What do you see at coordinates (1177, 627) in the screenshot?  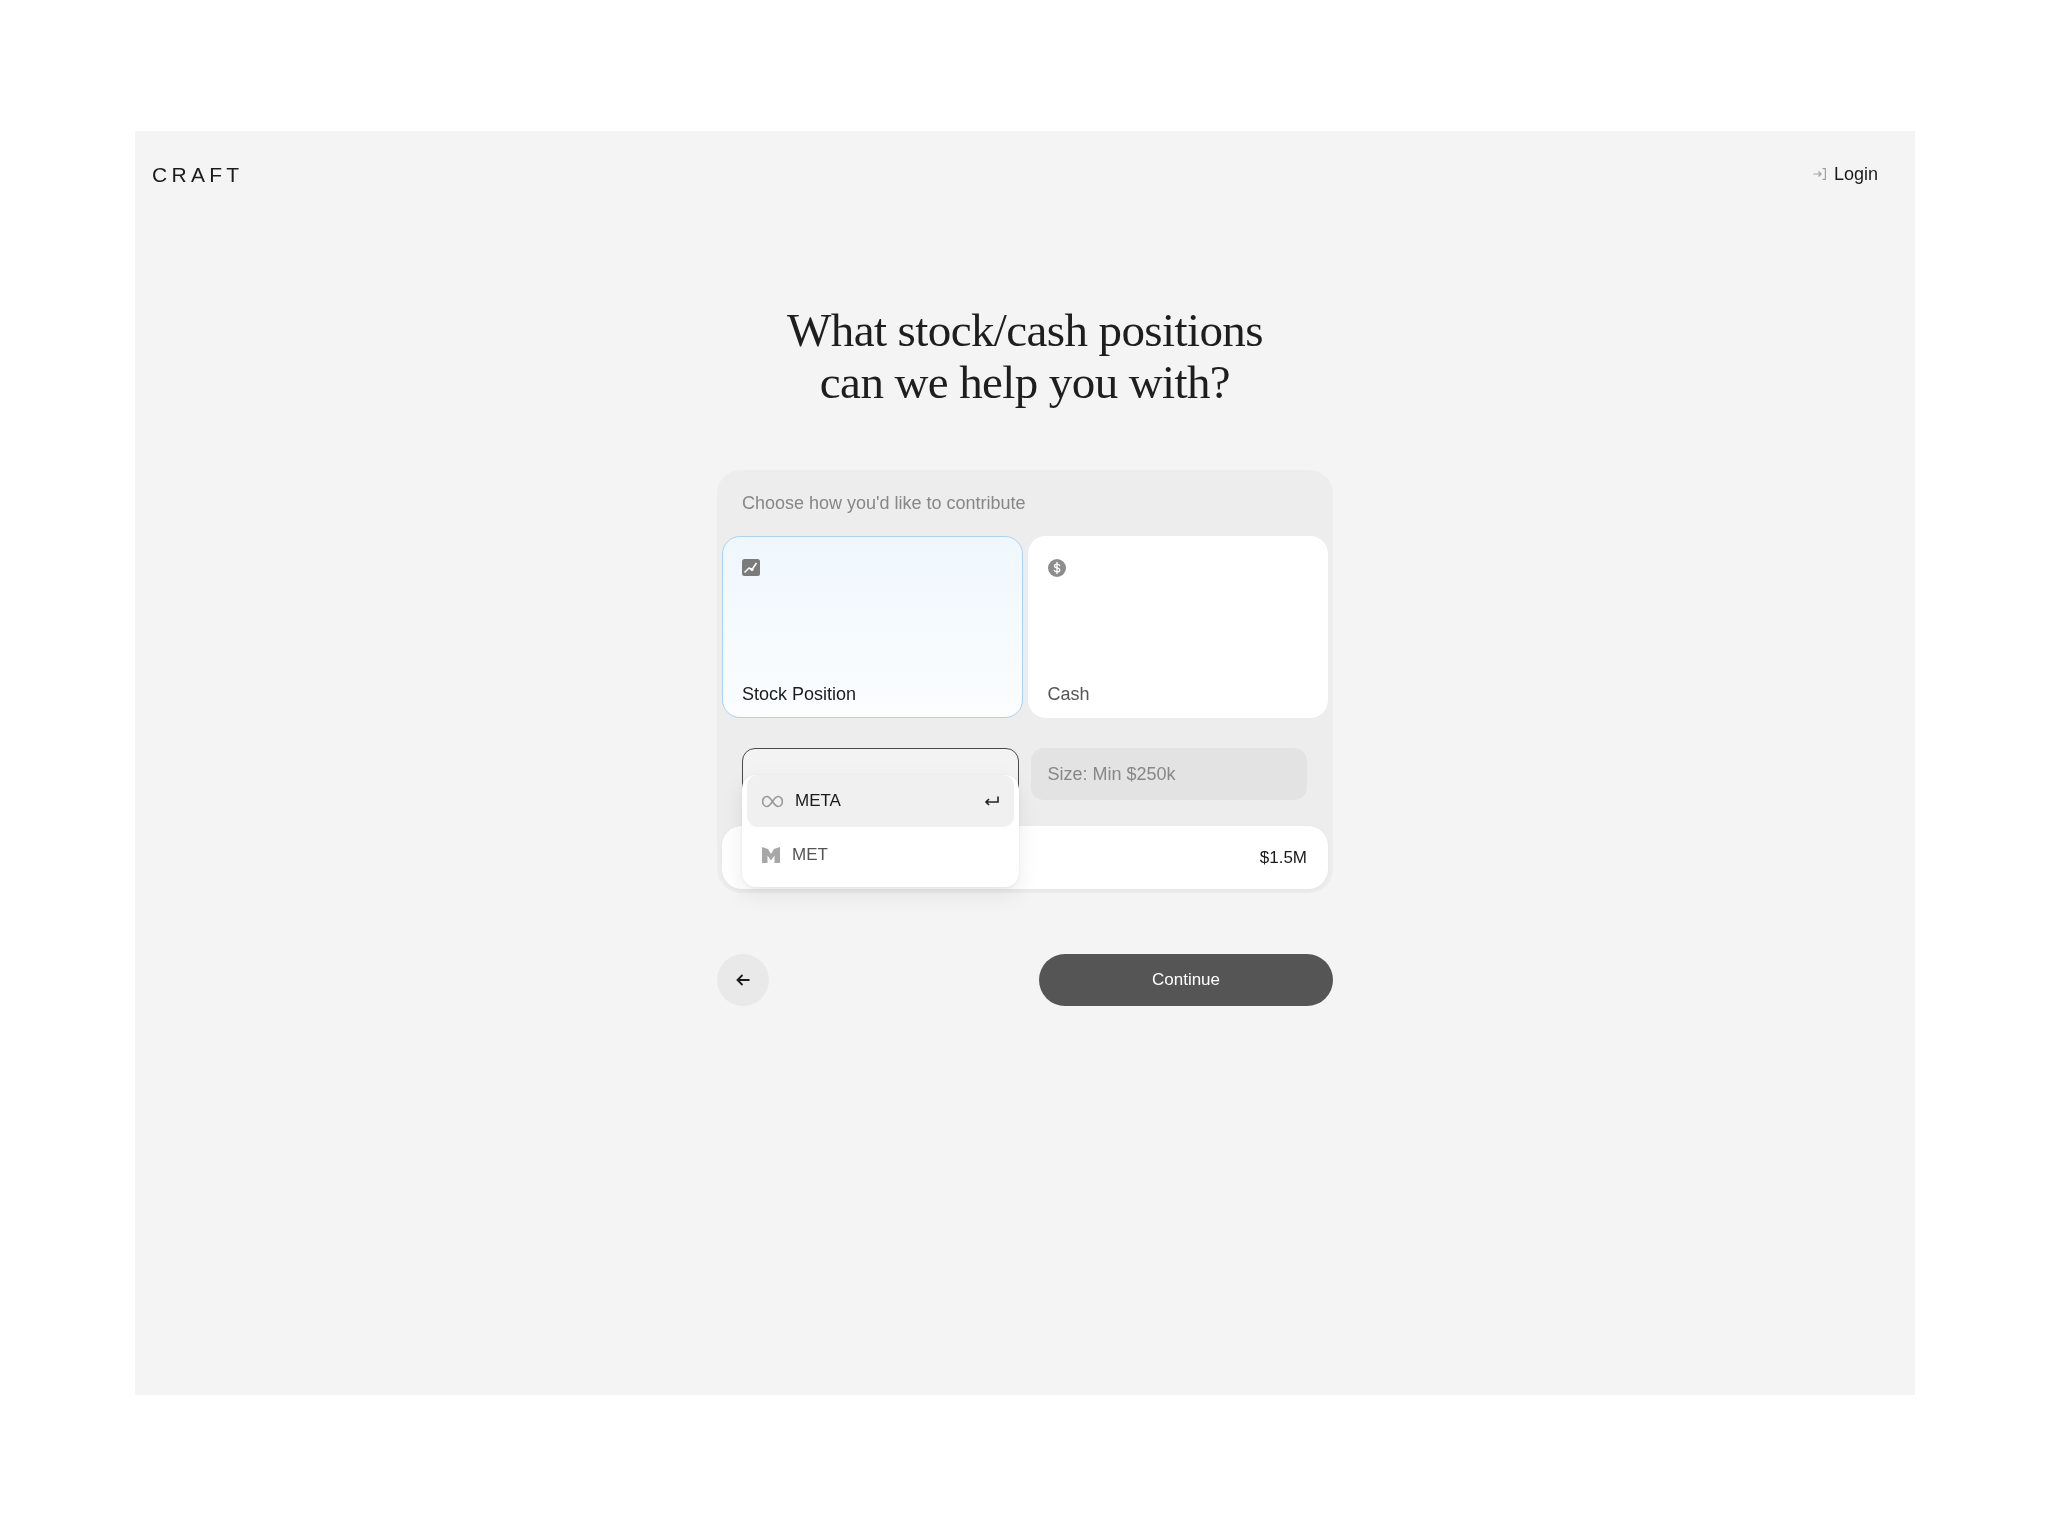 I see `option-card: Cash` at bounding box center [1177, 627].